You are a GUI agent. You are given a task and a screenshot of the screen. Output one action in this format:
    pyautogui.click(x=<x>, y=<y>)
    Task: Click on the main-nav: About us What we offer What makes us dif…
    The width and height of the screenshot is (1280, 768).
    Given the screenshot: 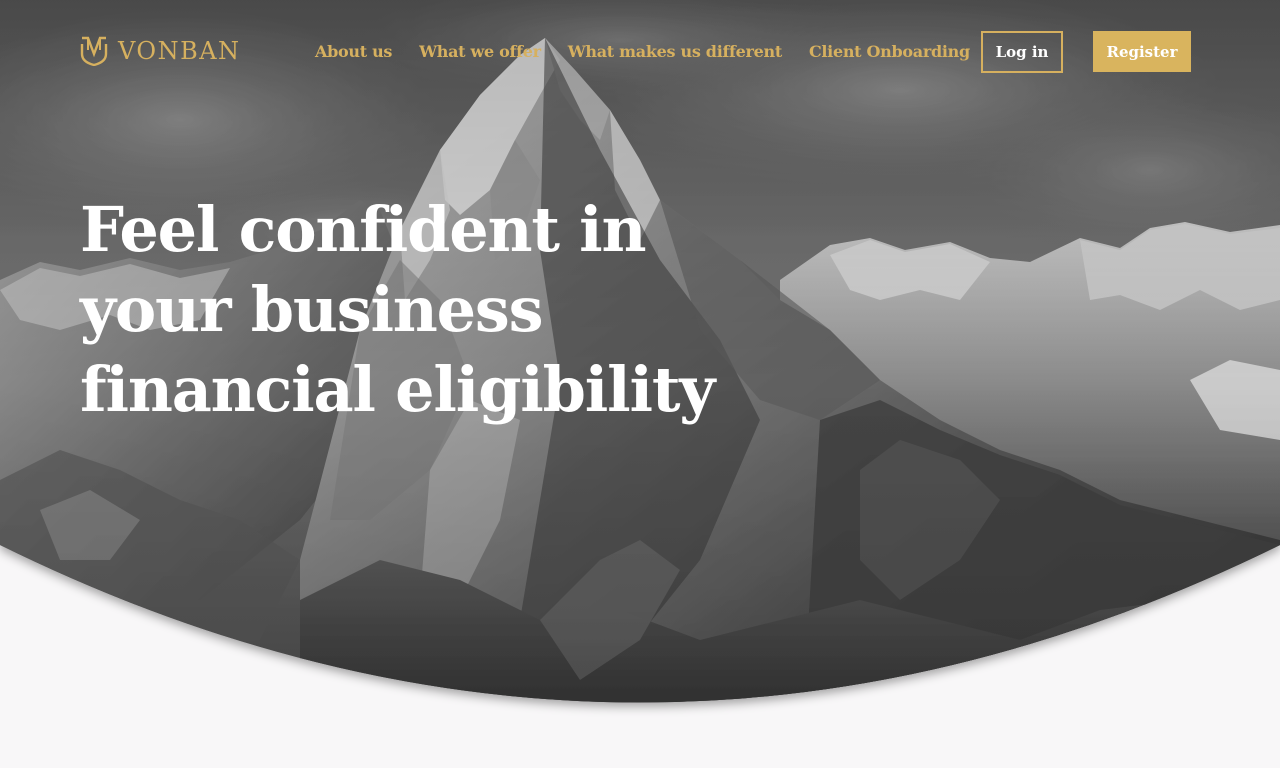 What is the action you would take?
    pyautogui.click(x=642, y=51)
    